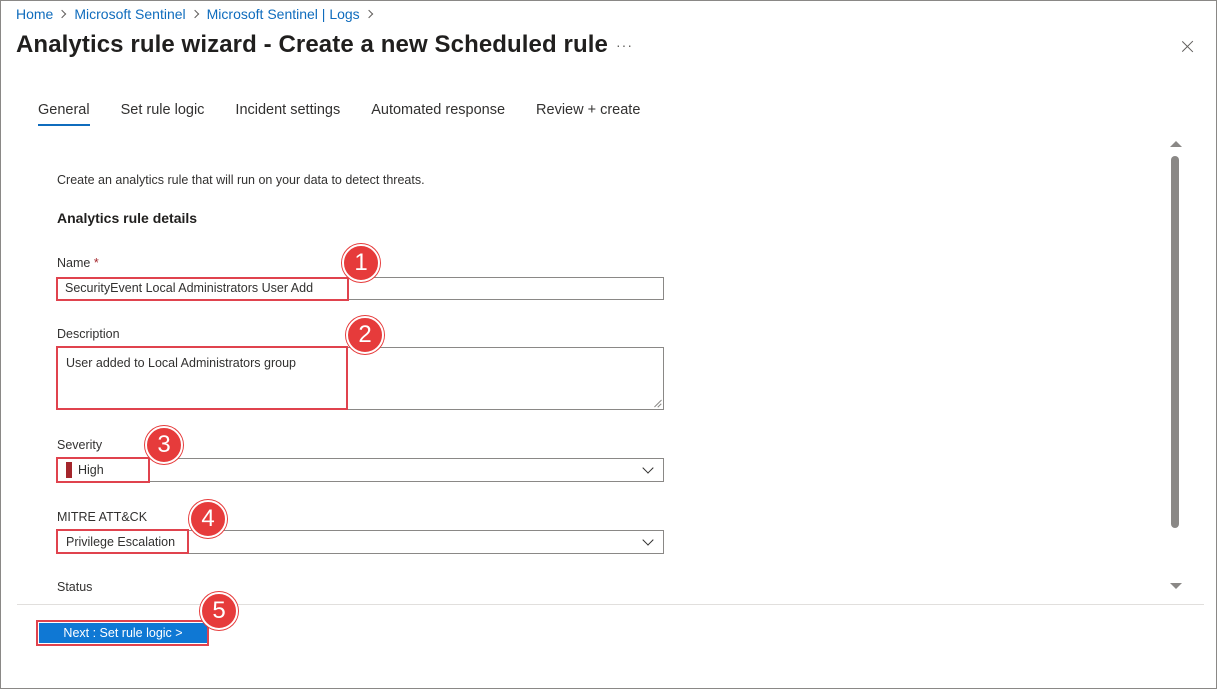  I want to click on tab-incident-settings: Incident settings, so click(287, 114).